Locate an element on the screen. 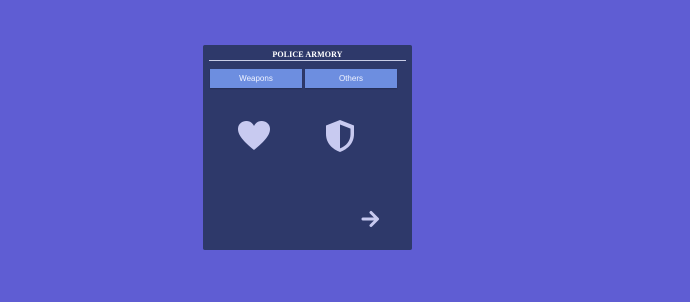 Image resolution: width=690 pixels, height=302 pixels. panel-title: POLICE ARMORY is located at coordinates (307, 54).